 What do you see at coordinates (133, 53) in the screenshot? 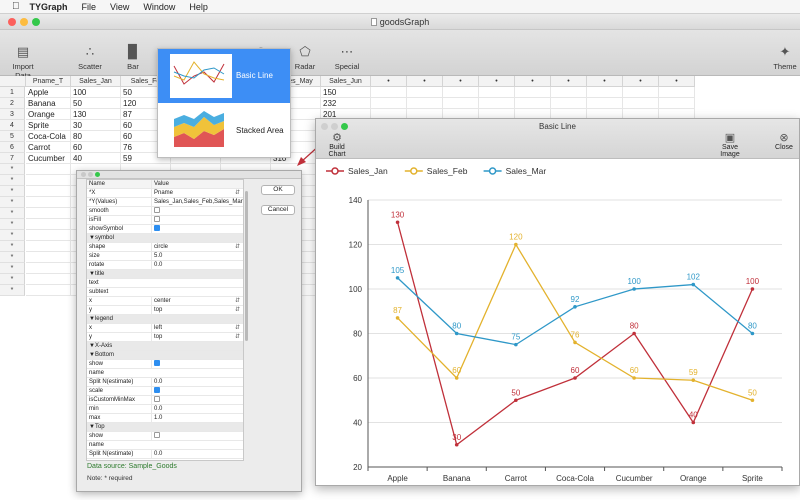
I see `bar-button: ▉ Bar` at bounding box center [133, 53].